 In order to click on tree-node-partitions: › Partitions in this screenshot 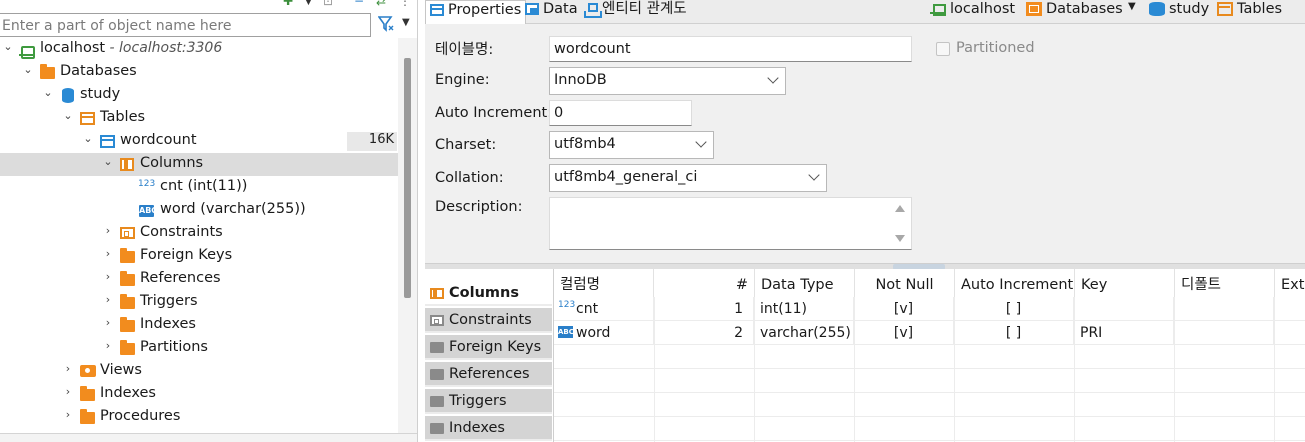, I will do `click(199, 348)`.